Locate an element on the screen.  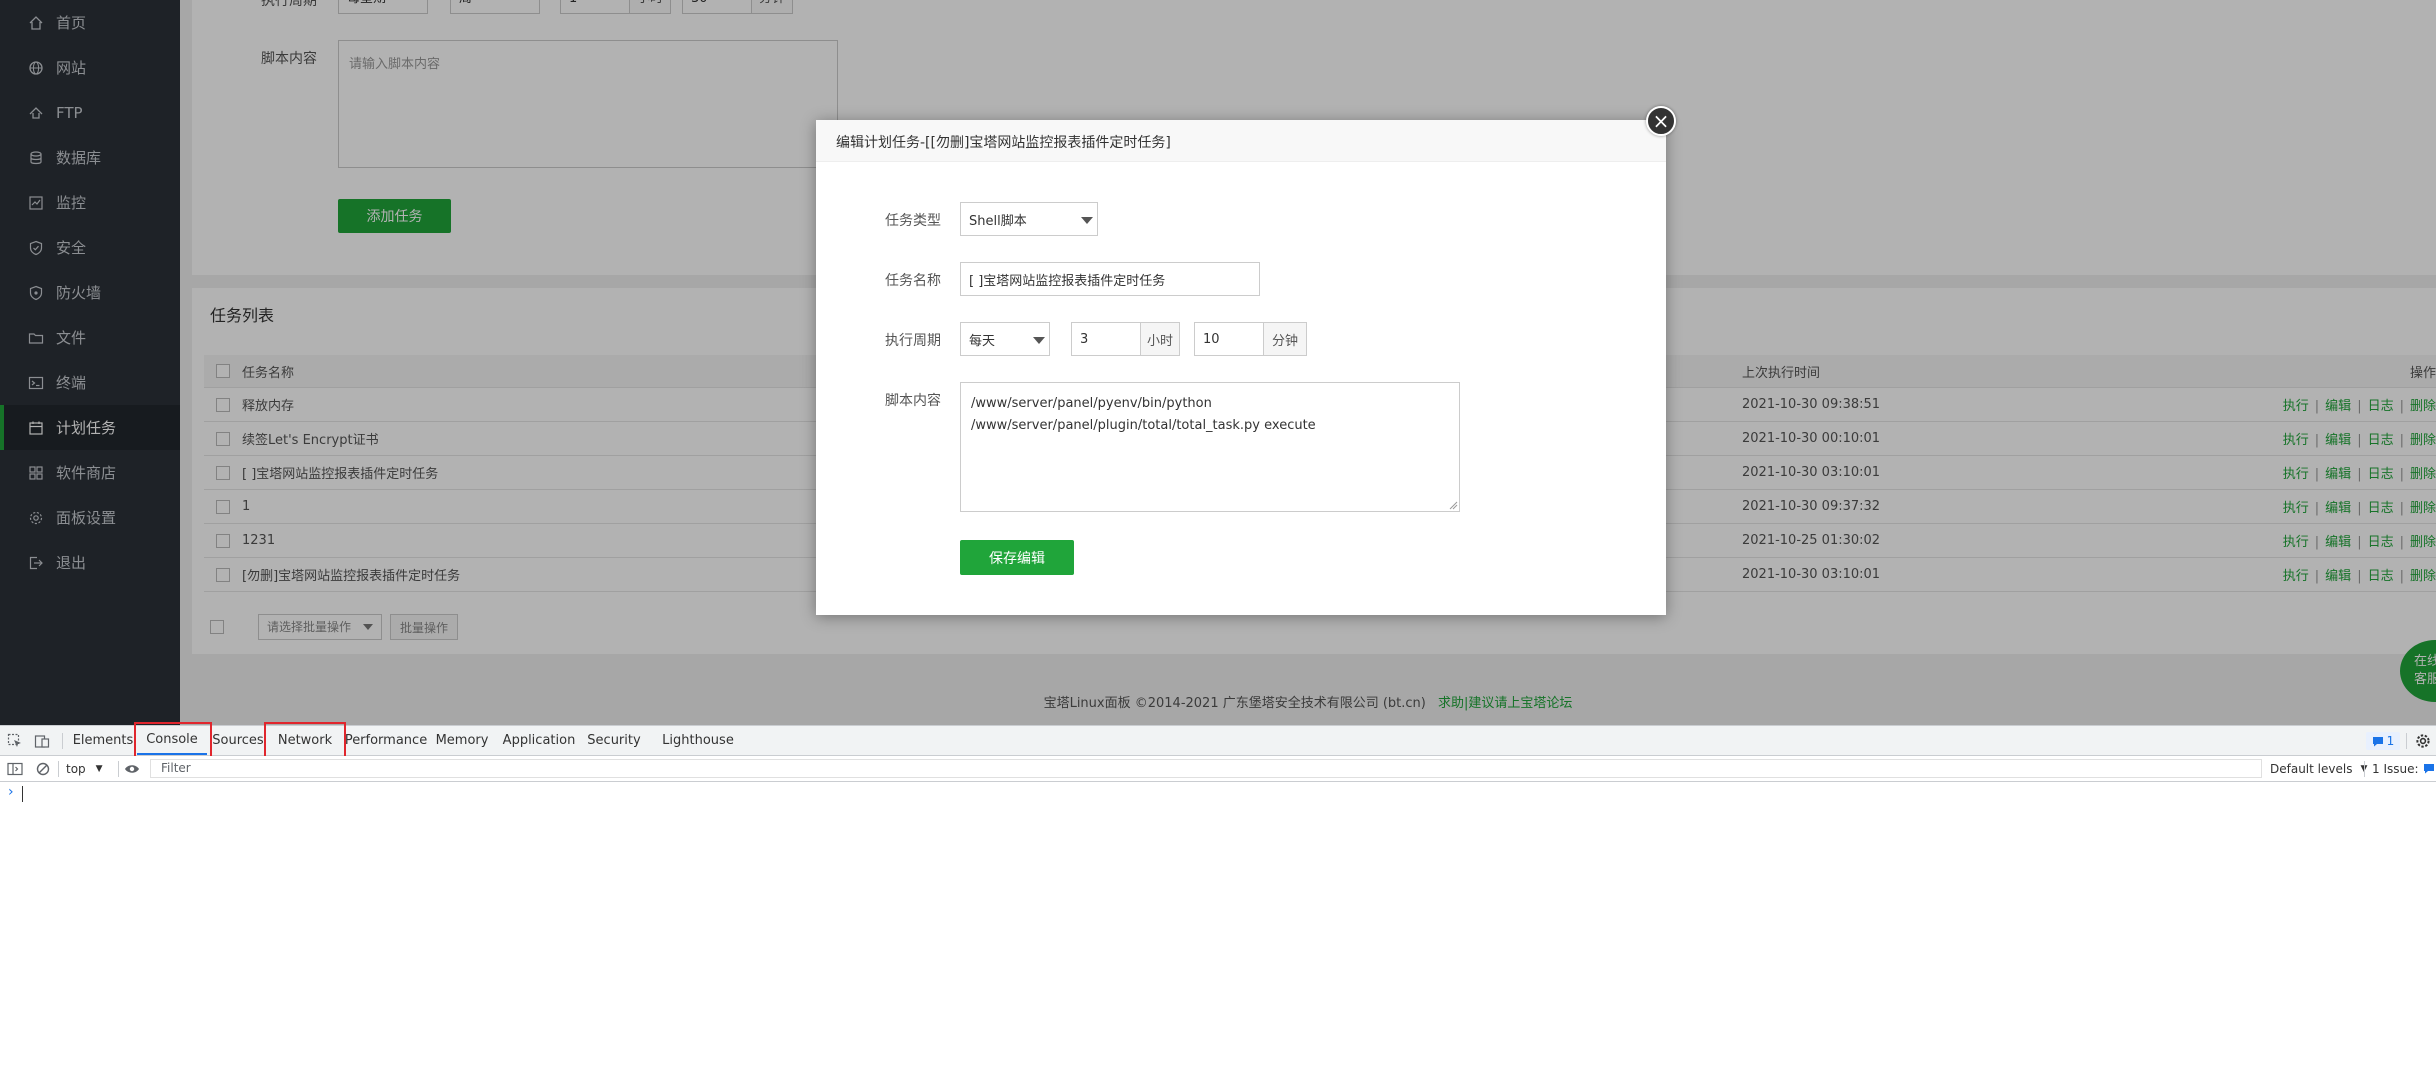
eye-icon is located at coordinates (132, 769).